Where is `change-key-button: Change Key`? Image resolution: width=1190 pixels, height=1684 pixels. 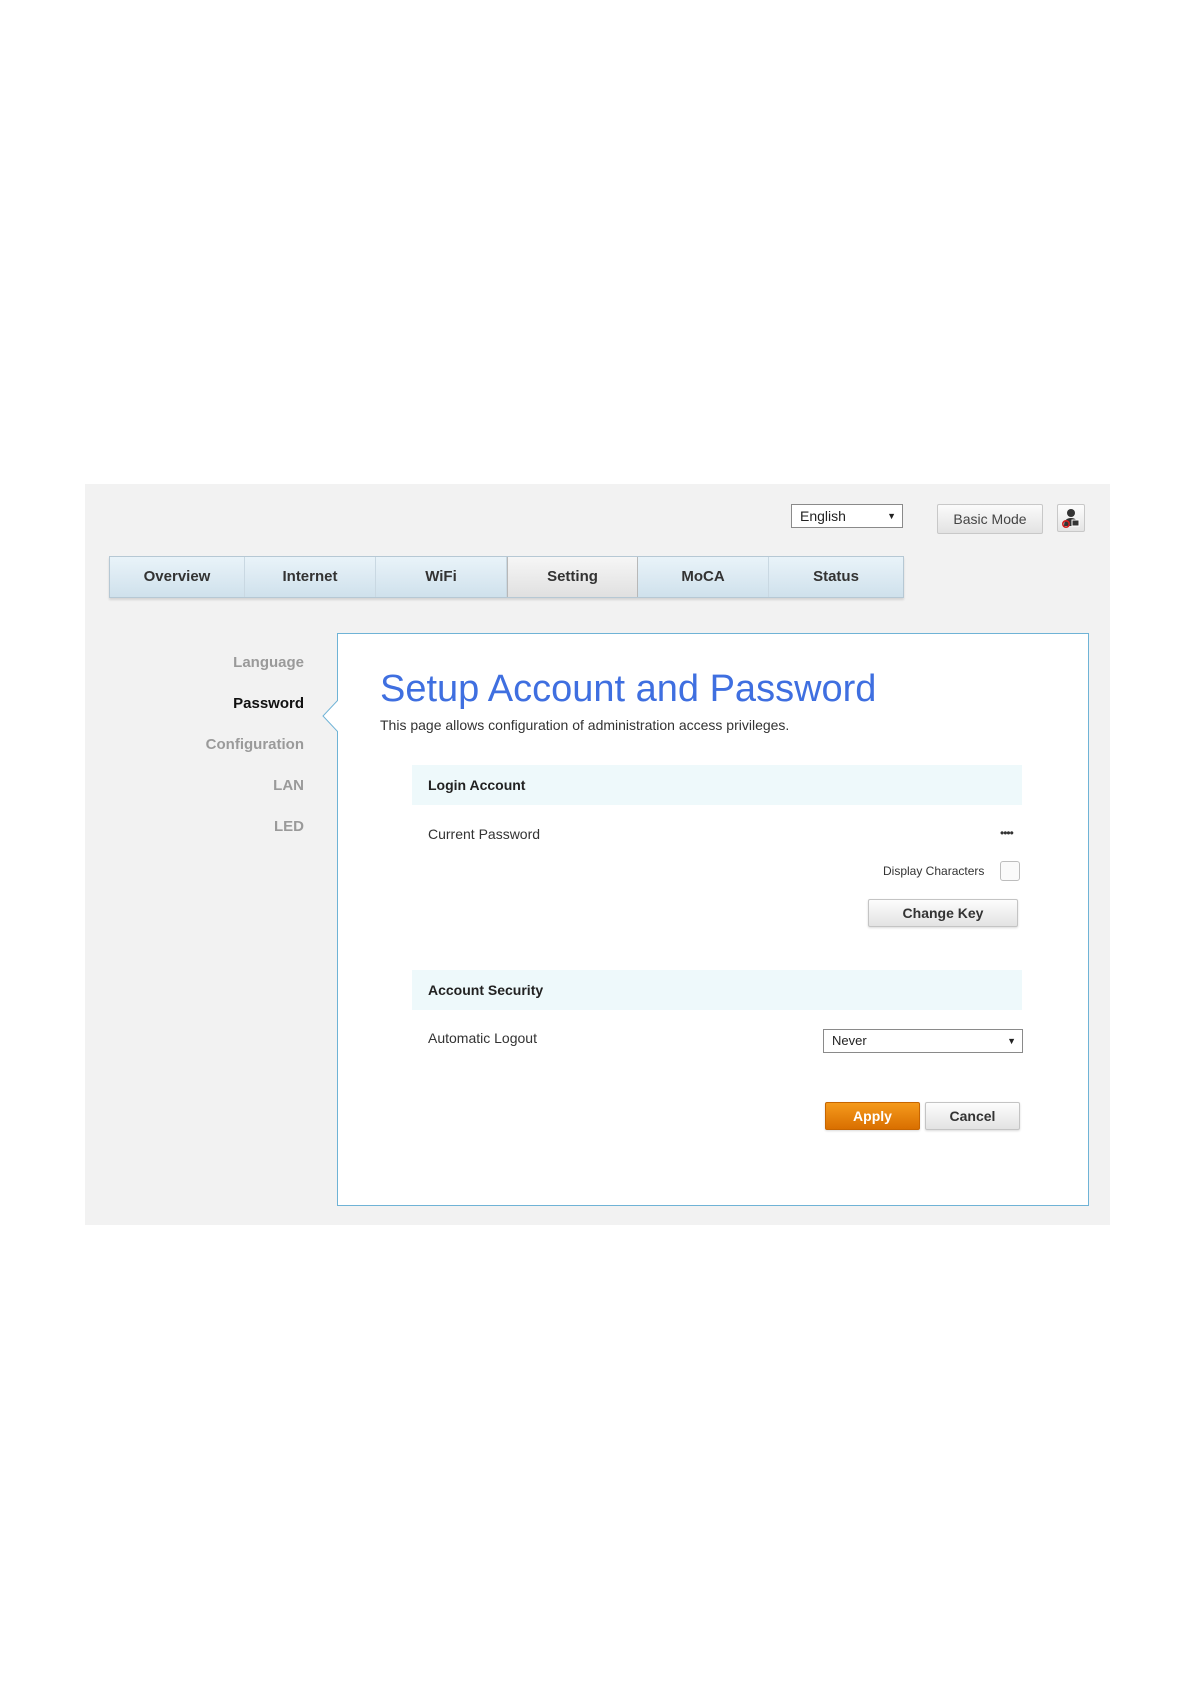 change-key-button: Change Key is located at coordinates (943, 913).